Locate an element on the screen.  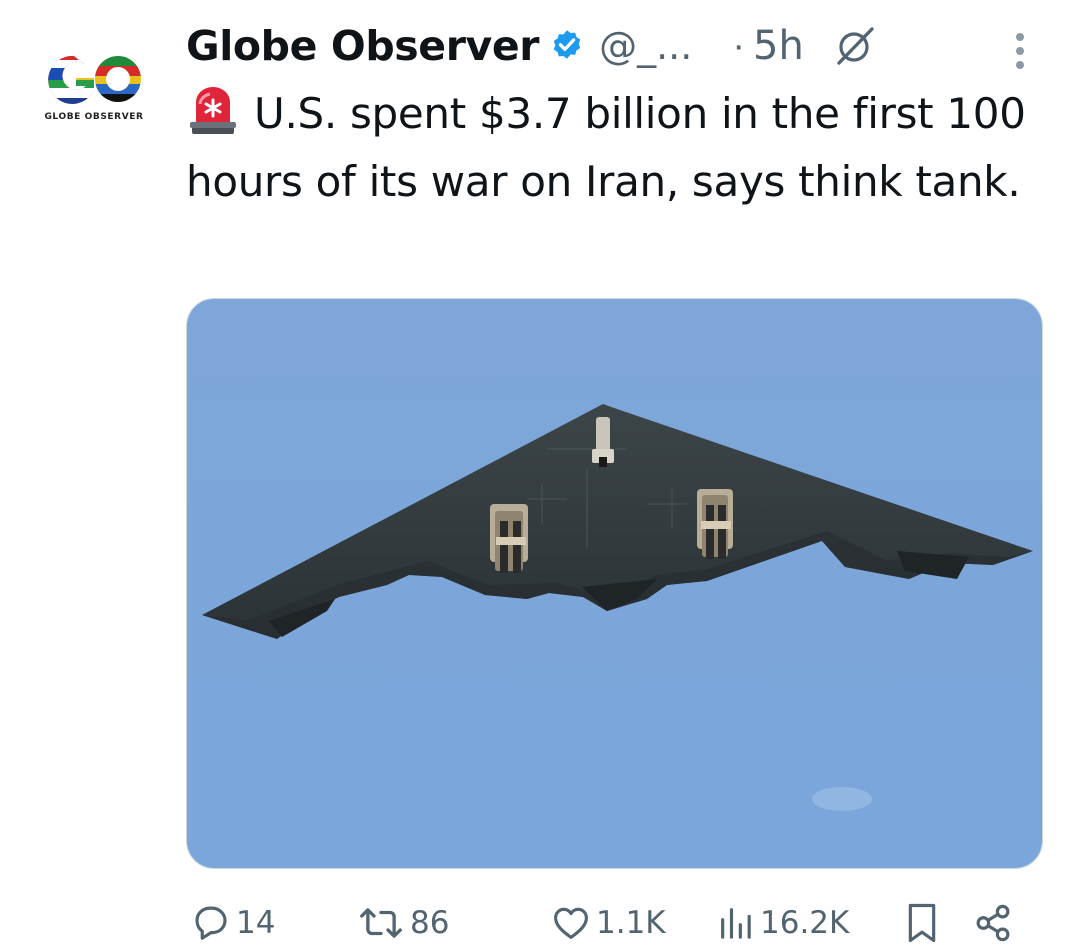
bookmark-button is located at coordinates (924, 923).